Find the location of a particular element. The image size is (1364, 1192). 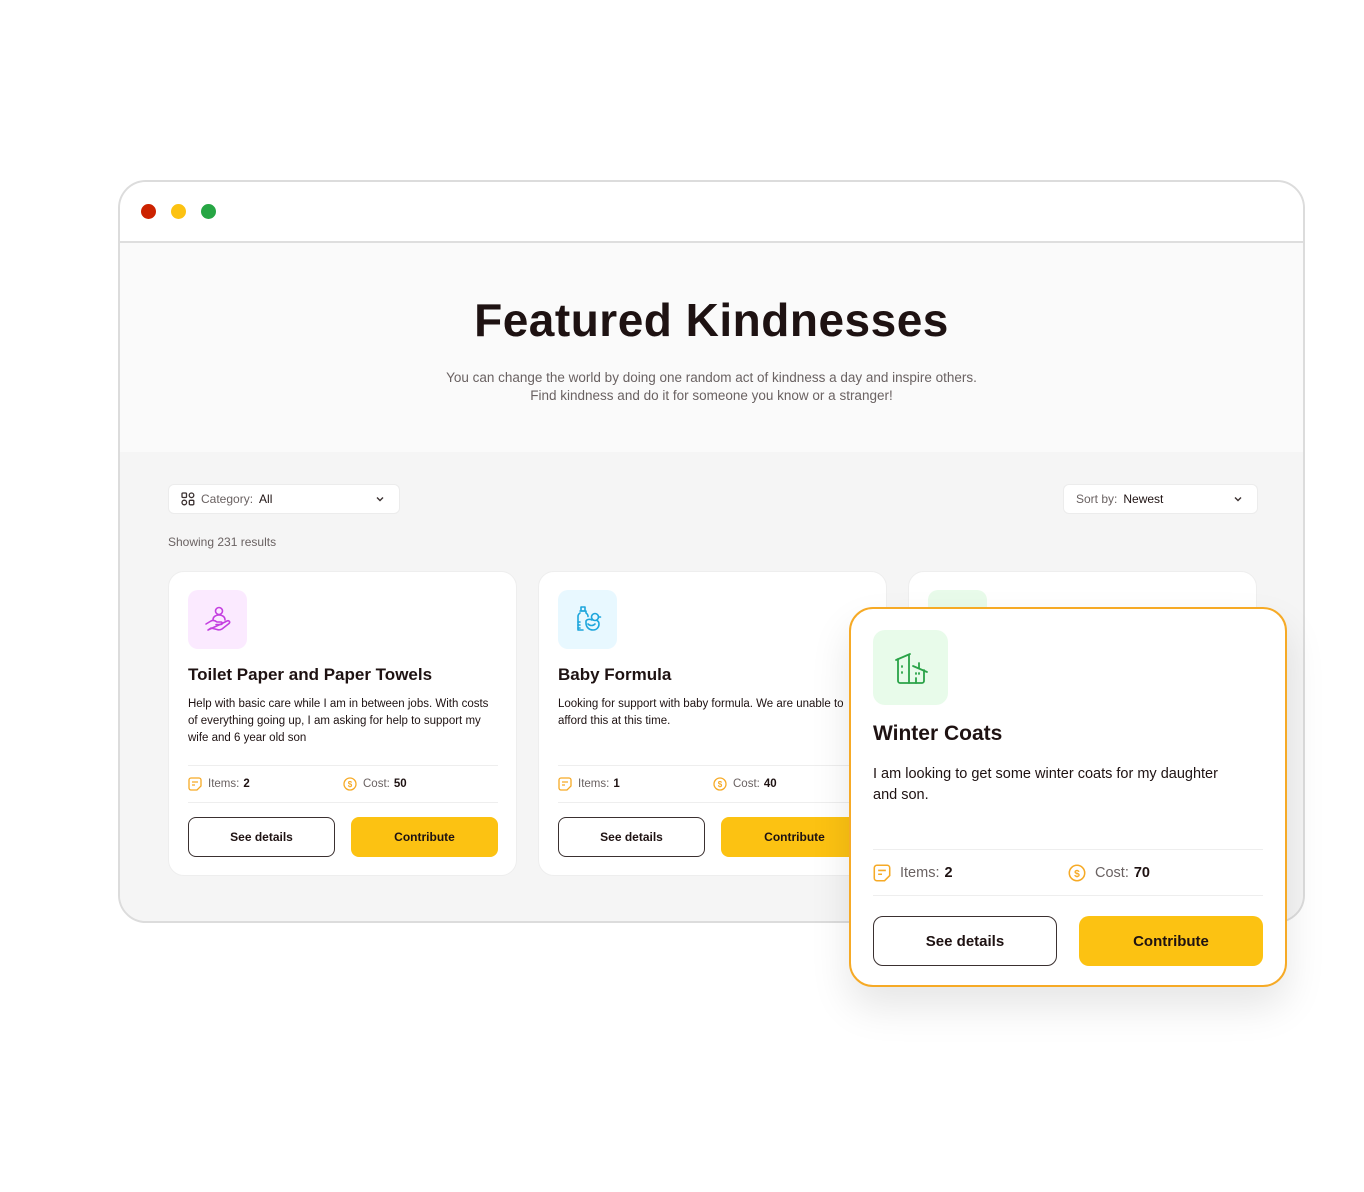

cost-value: 40 is located at coordinates (770, 784).